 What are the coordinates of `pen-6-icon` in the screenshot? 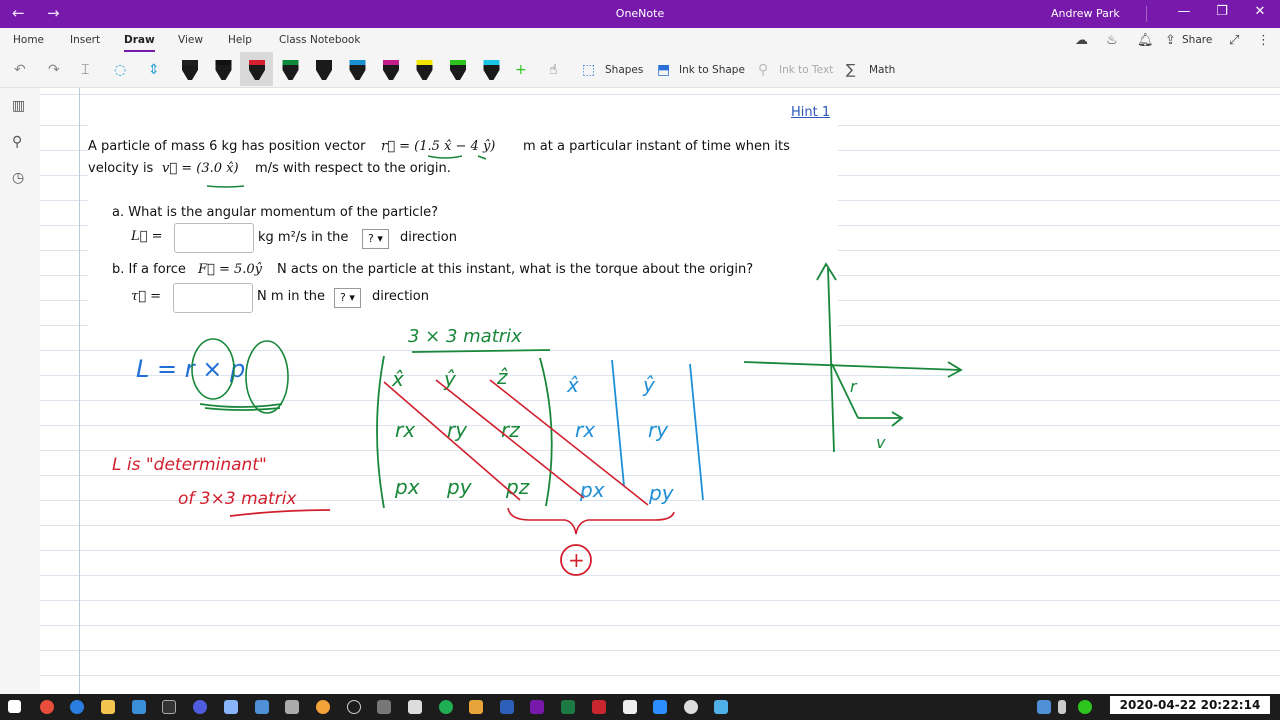 It's located at (357, 70).